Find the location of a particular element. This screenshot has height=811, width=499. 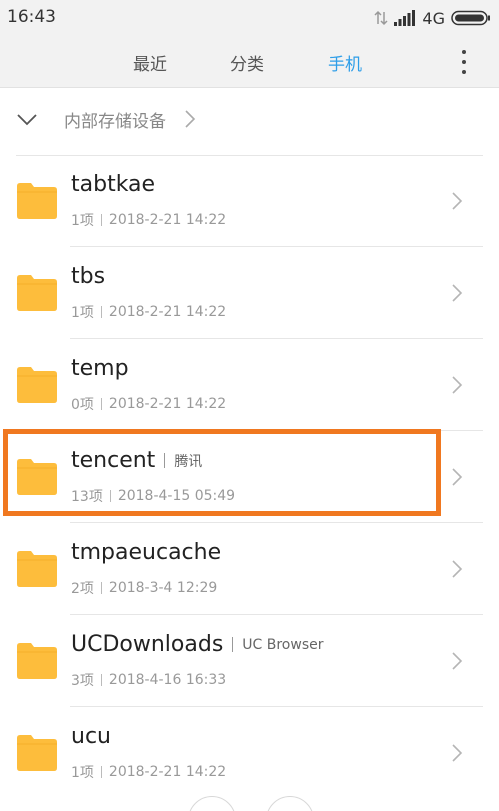

tab-category: 分类 is located at coordinates (247, 62).